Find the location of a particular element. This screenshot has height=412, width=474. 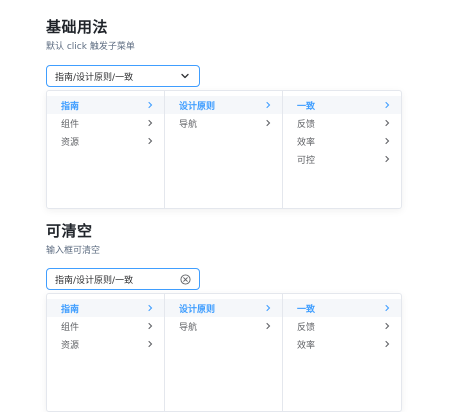

cascader-menu-level-3: 一致 反馈 效率 is located at coordinates (342, 352).